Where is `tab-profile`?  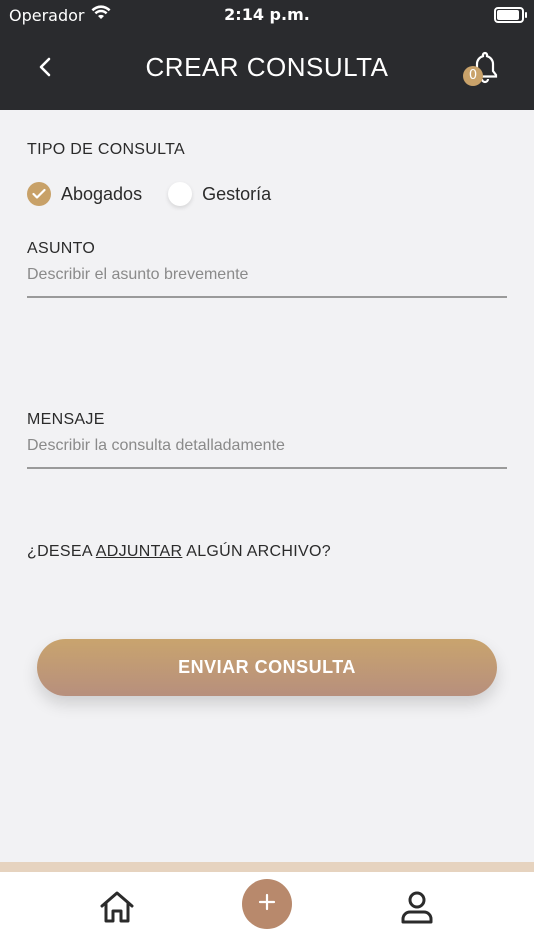 tab-profile is located at coordinates (417, 909).